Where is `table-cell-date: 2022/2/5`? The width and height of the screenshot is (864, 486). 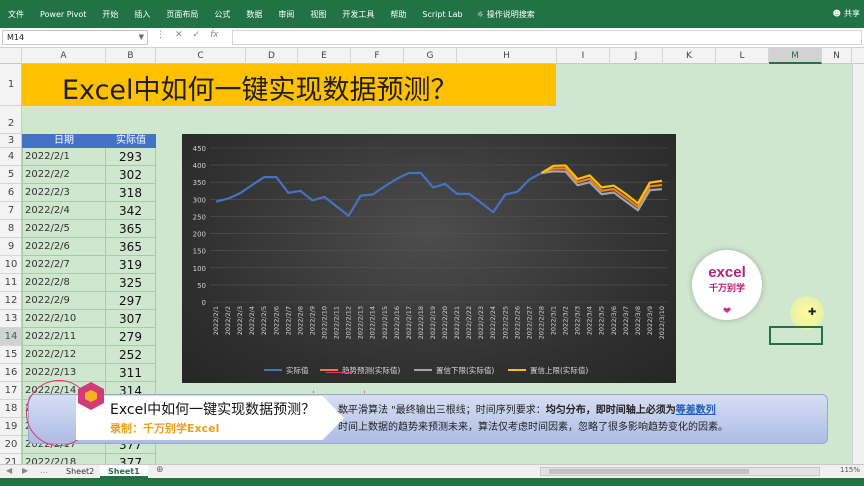
table-cell-date: 2022/2/5 is located at coordinates (64, 229).